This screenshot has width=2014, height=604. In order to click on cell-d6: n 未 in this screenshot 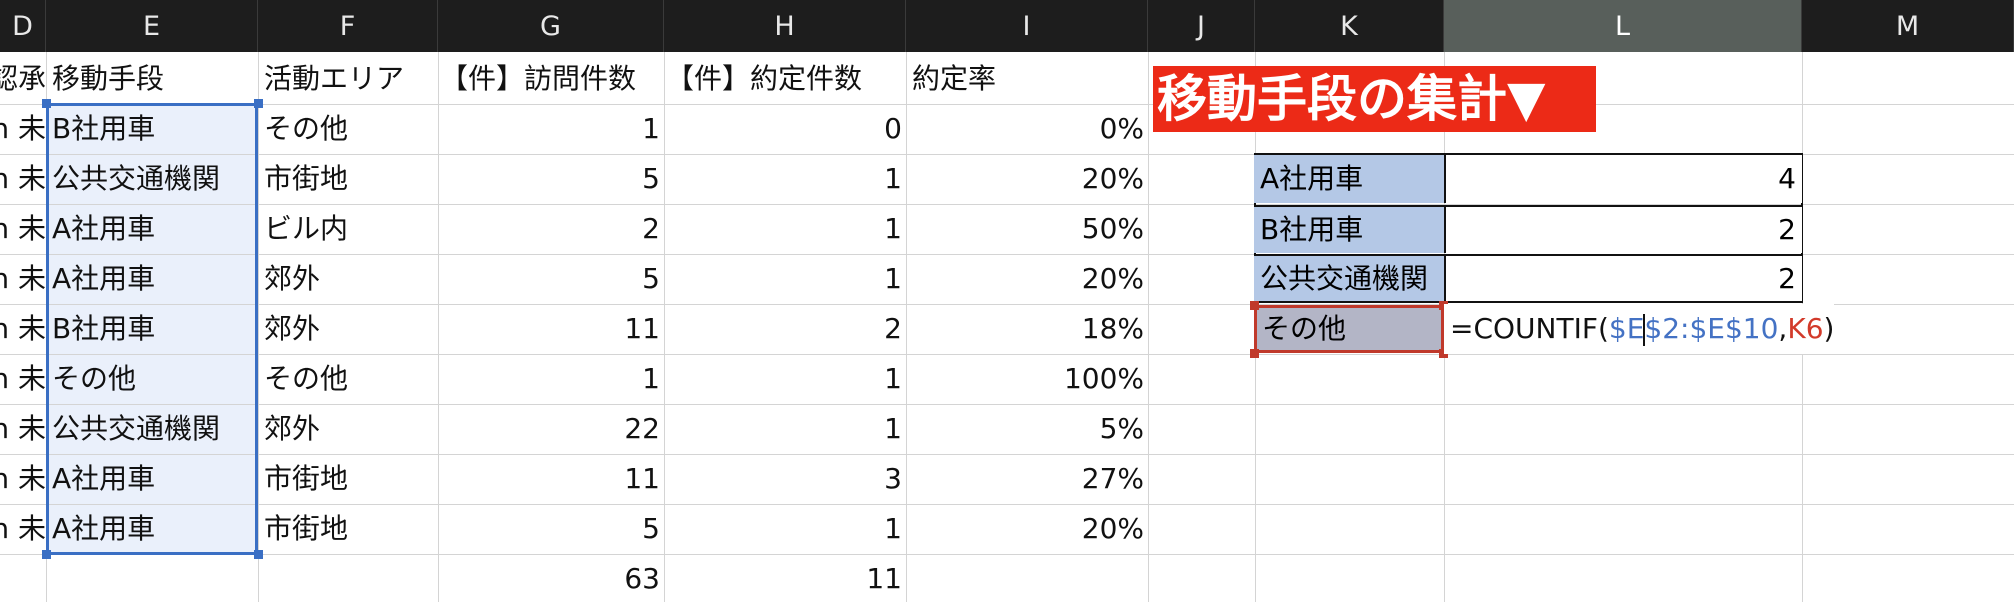, I will do `click(23, 329)`.